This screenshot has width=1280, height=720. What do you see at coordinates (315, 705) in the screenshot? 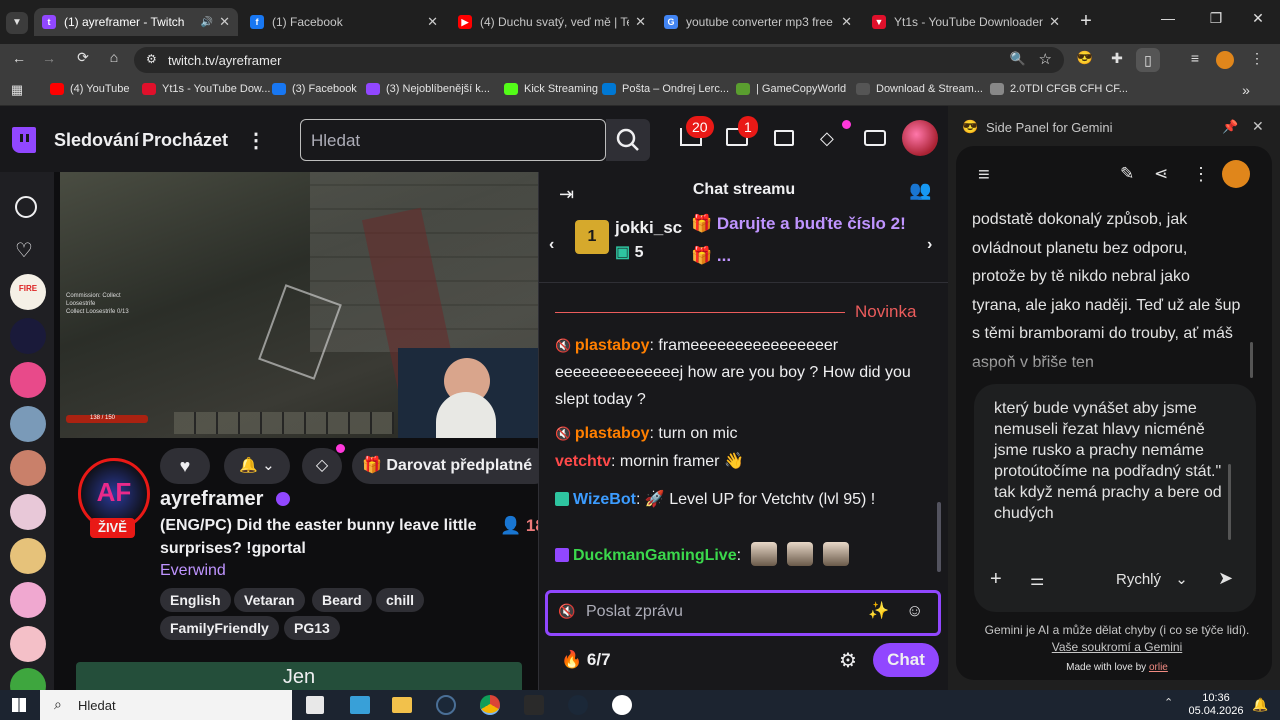
I see `taskbar-app-notepad` at bounding box center [315, 705].